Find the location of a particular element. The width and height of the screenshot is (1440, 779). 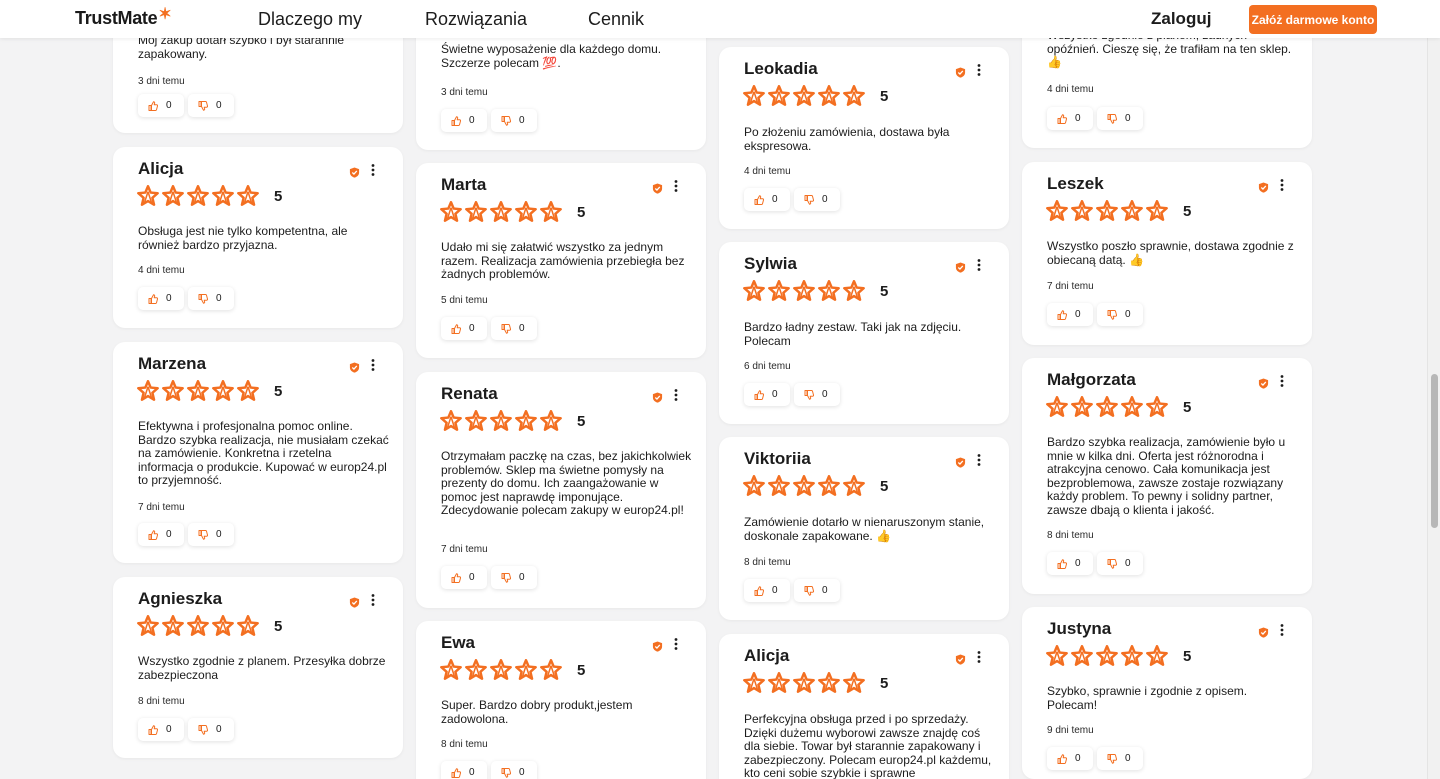

scrollbar-thumb is located at coordinates (1434, 451).